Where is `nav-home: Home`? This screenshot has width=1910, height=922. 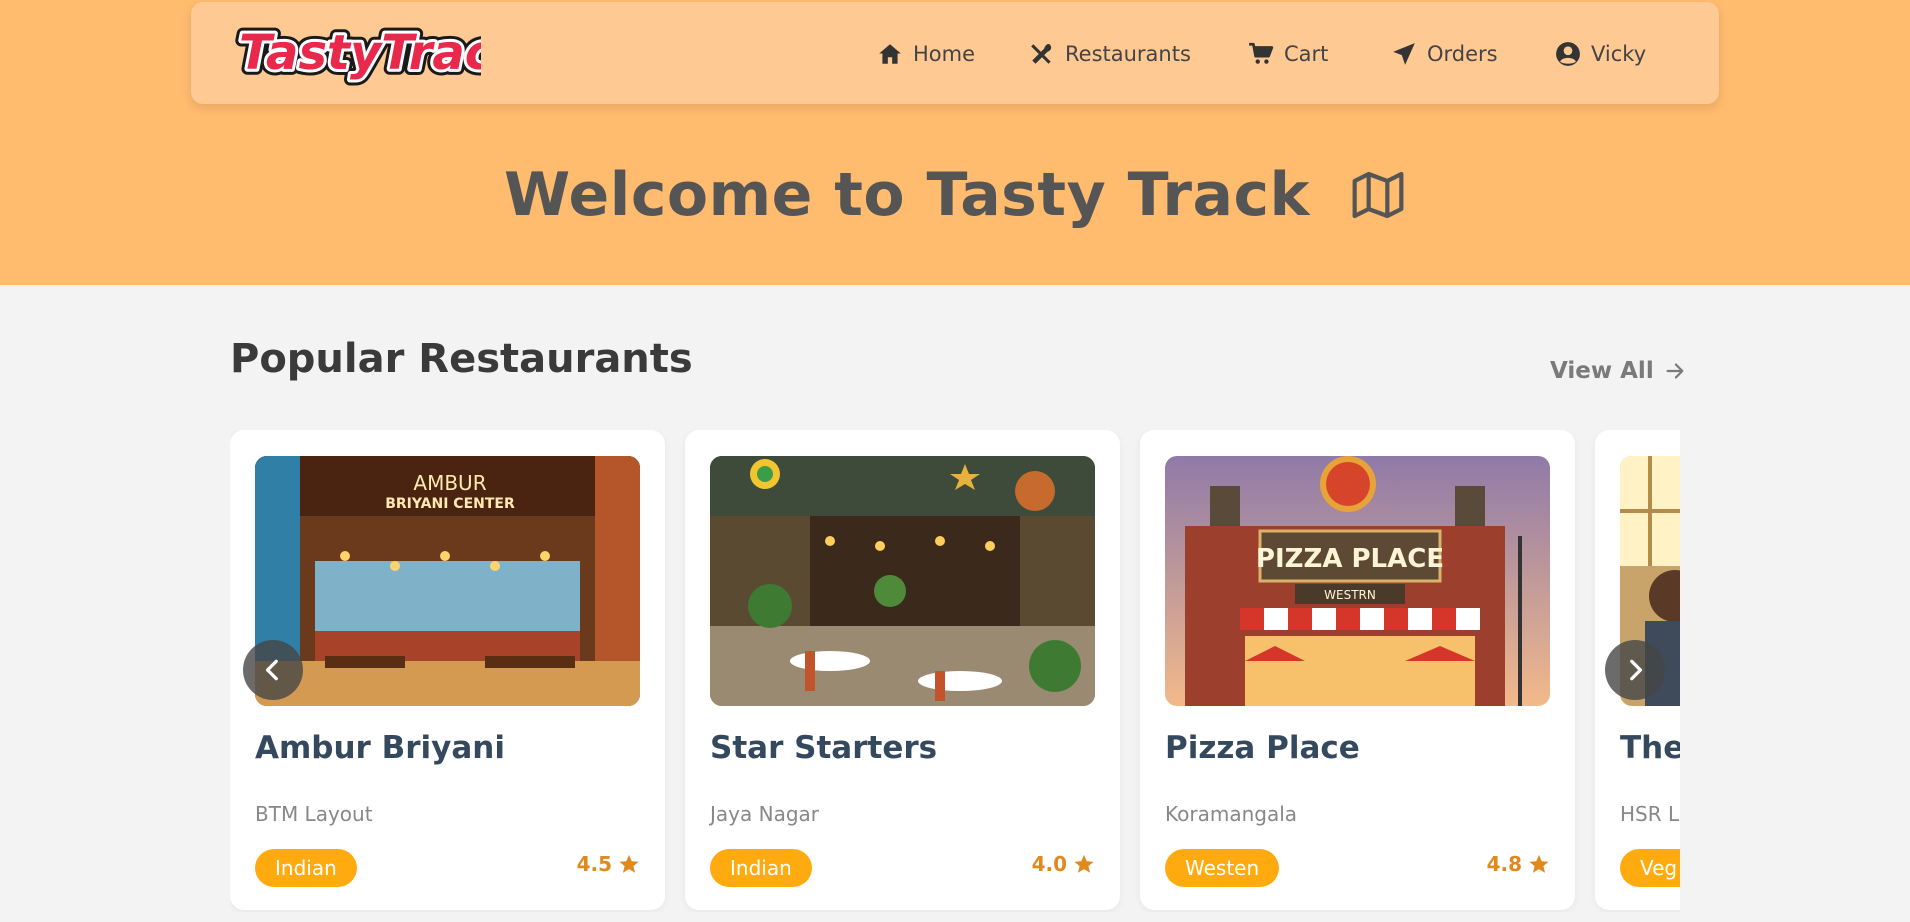 nav-home: Home is located at coordinates (926, 54).